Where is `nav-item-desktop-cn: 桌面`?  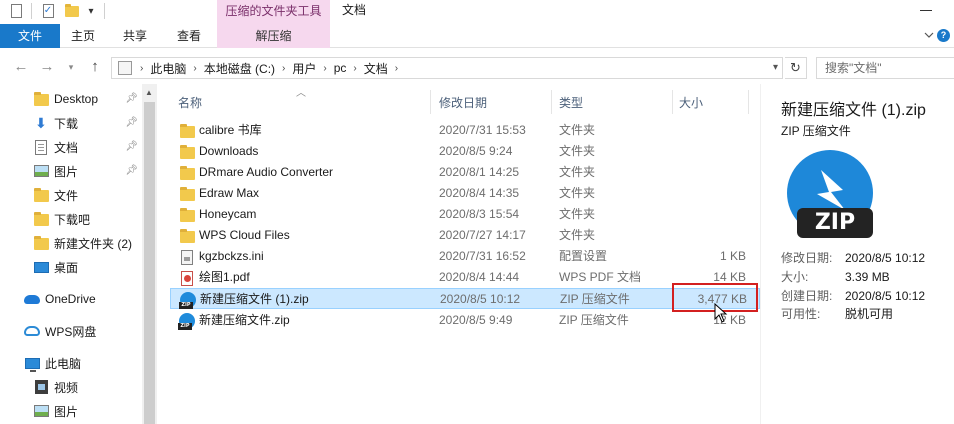
nav-item-desktop-cn: 桌面 is located at coordinates (87, 267).